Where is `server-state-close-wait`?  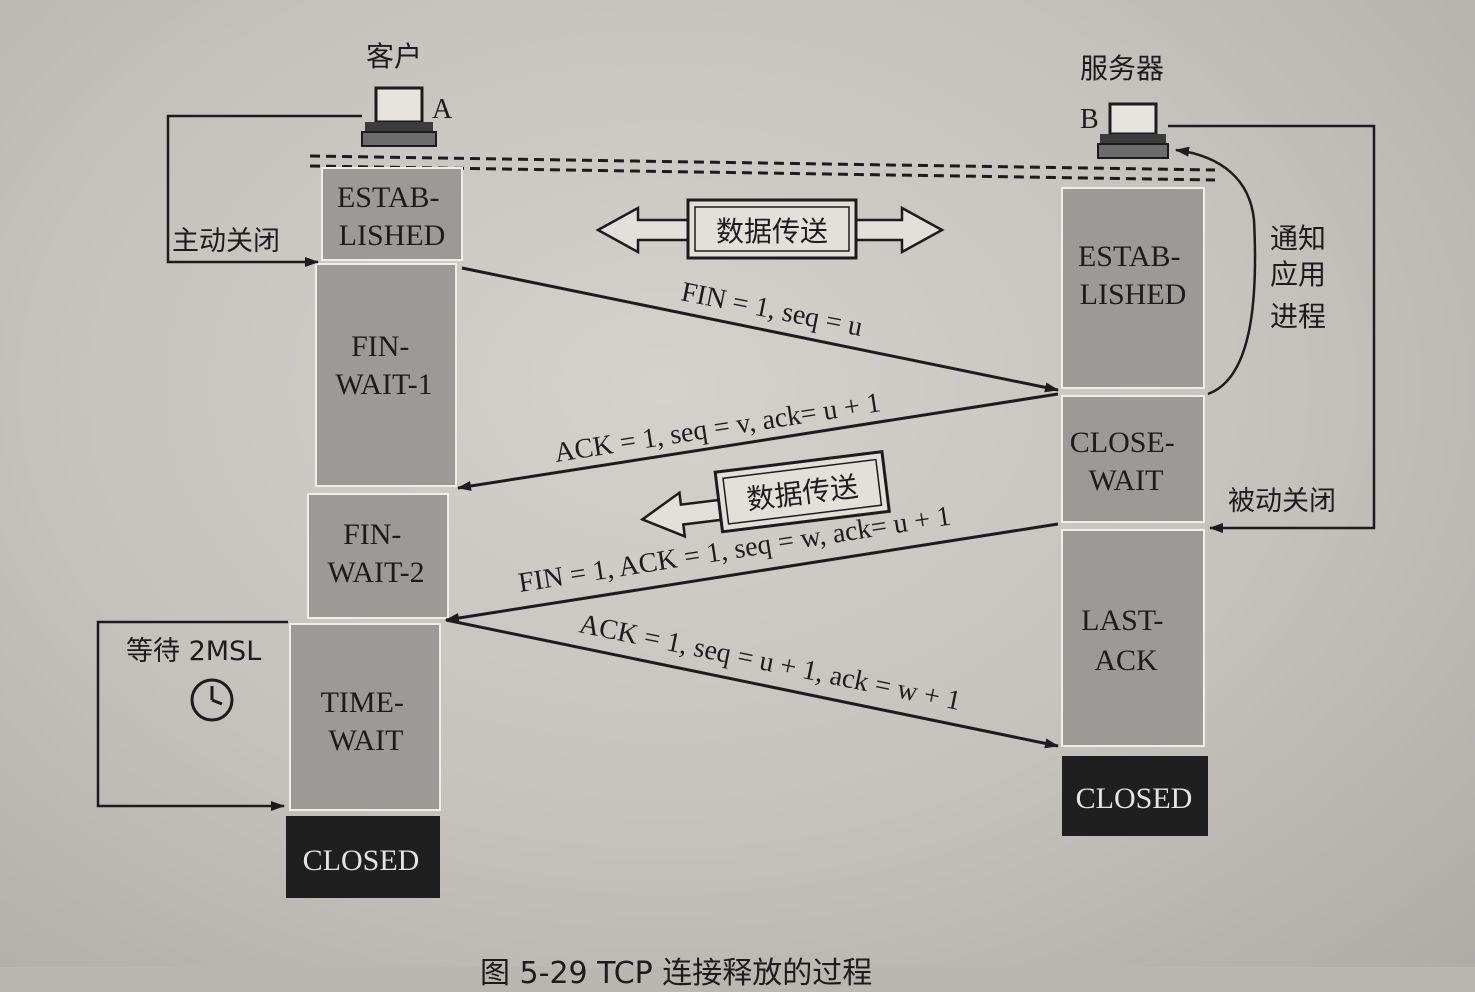 server-state-close-wait is located at coordinates (1133, 459).